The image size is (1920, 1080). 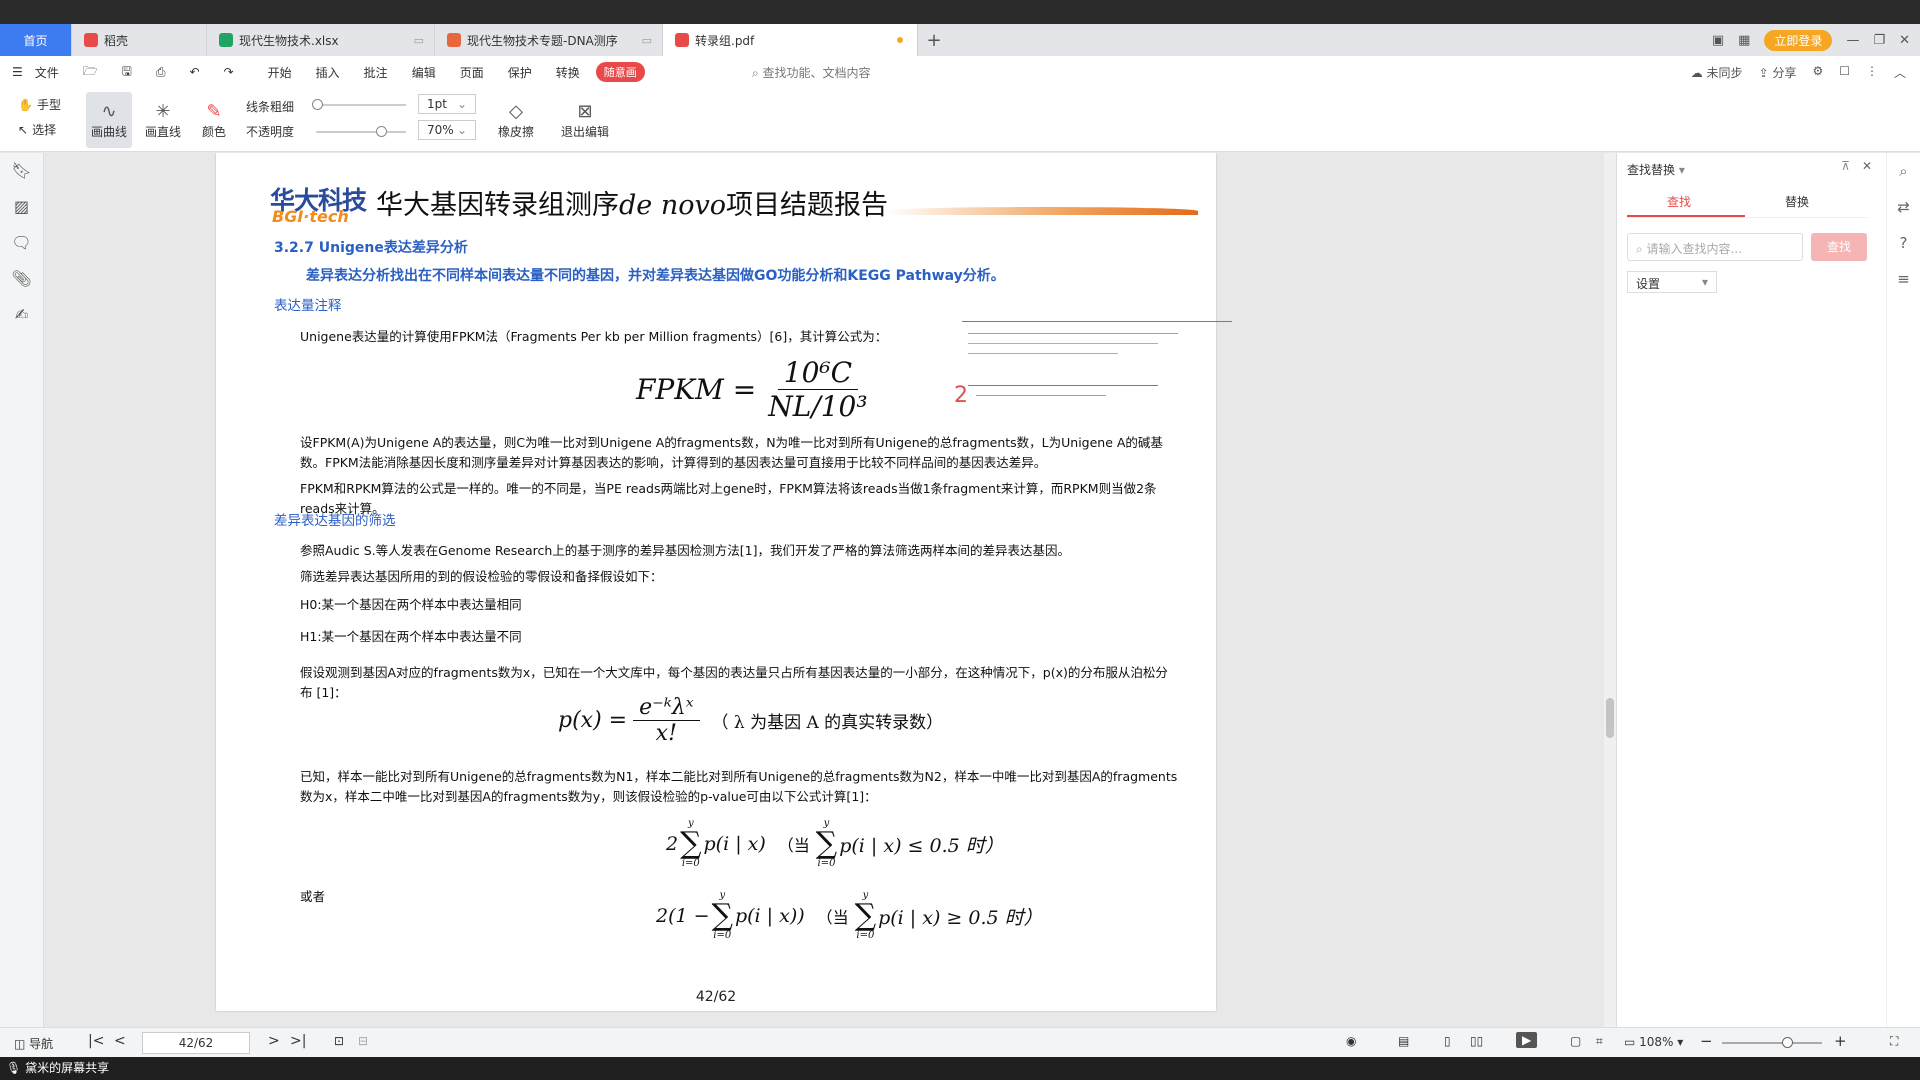 What do you see at coordinates (229, 72) in the screenshot?
I see `redo-icon: ↷` at bounding box center [229, 72].